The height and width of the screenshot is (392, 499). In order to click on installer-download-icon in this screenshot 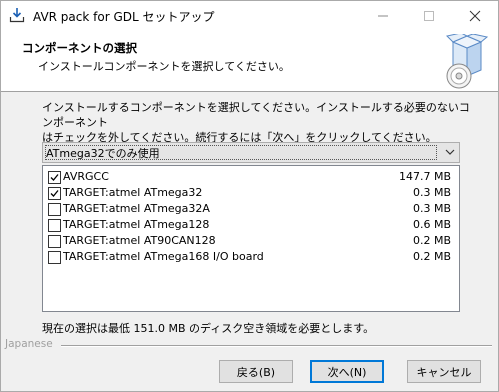, I will do `click(17, 15)`.